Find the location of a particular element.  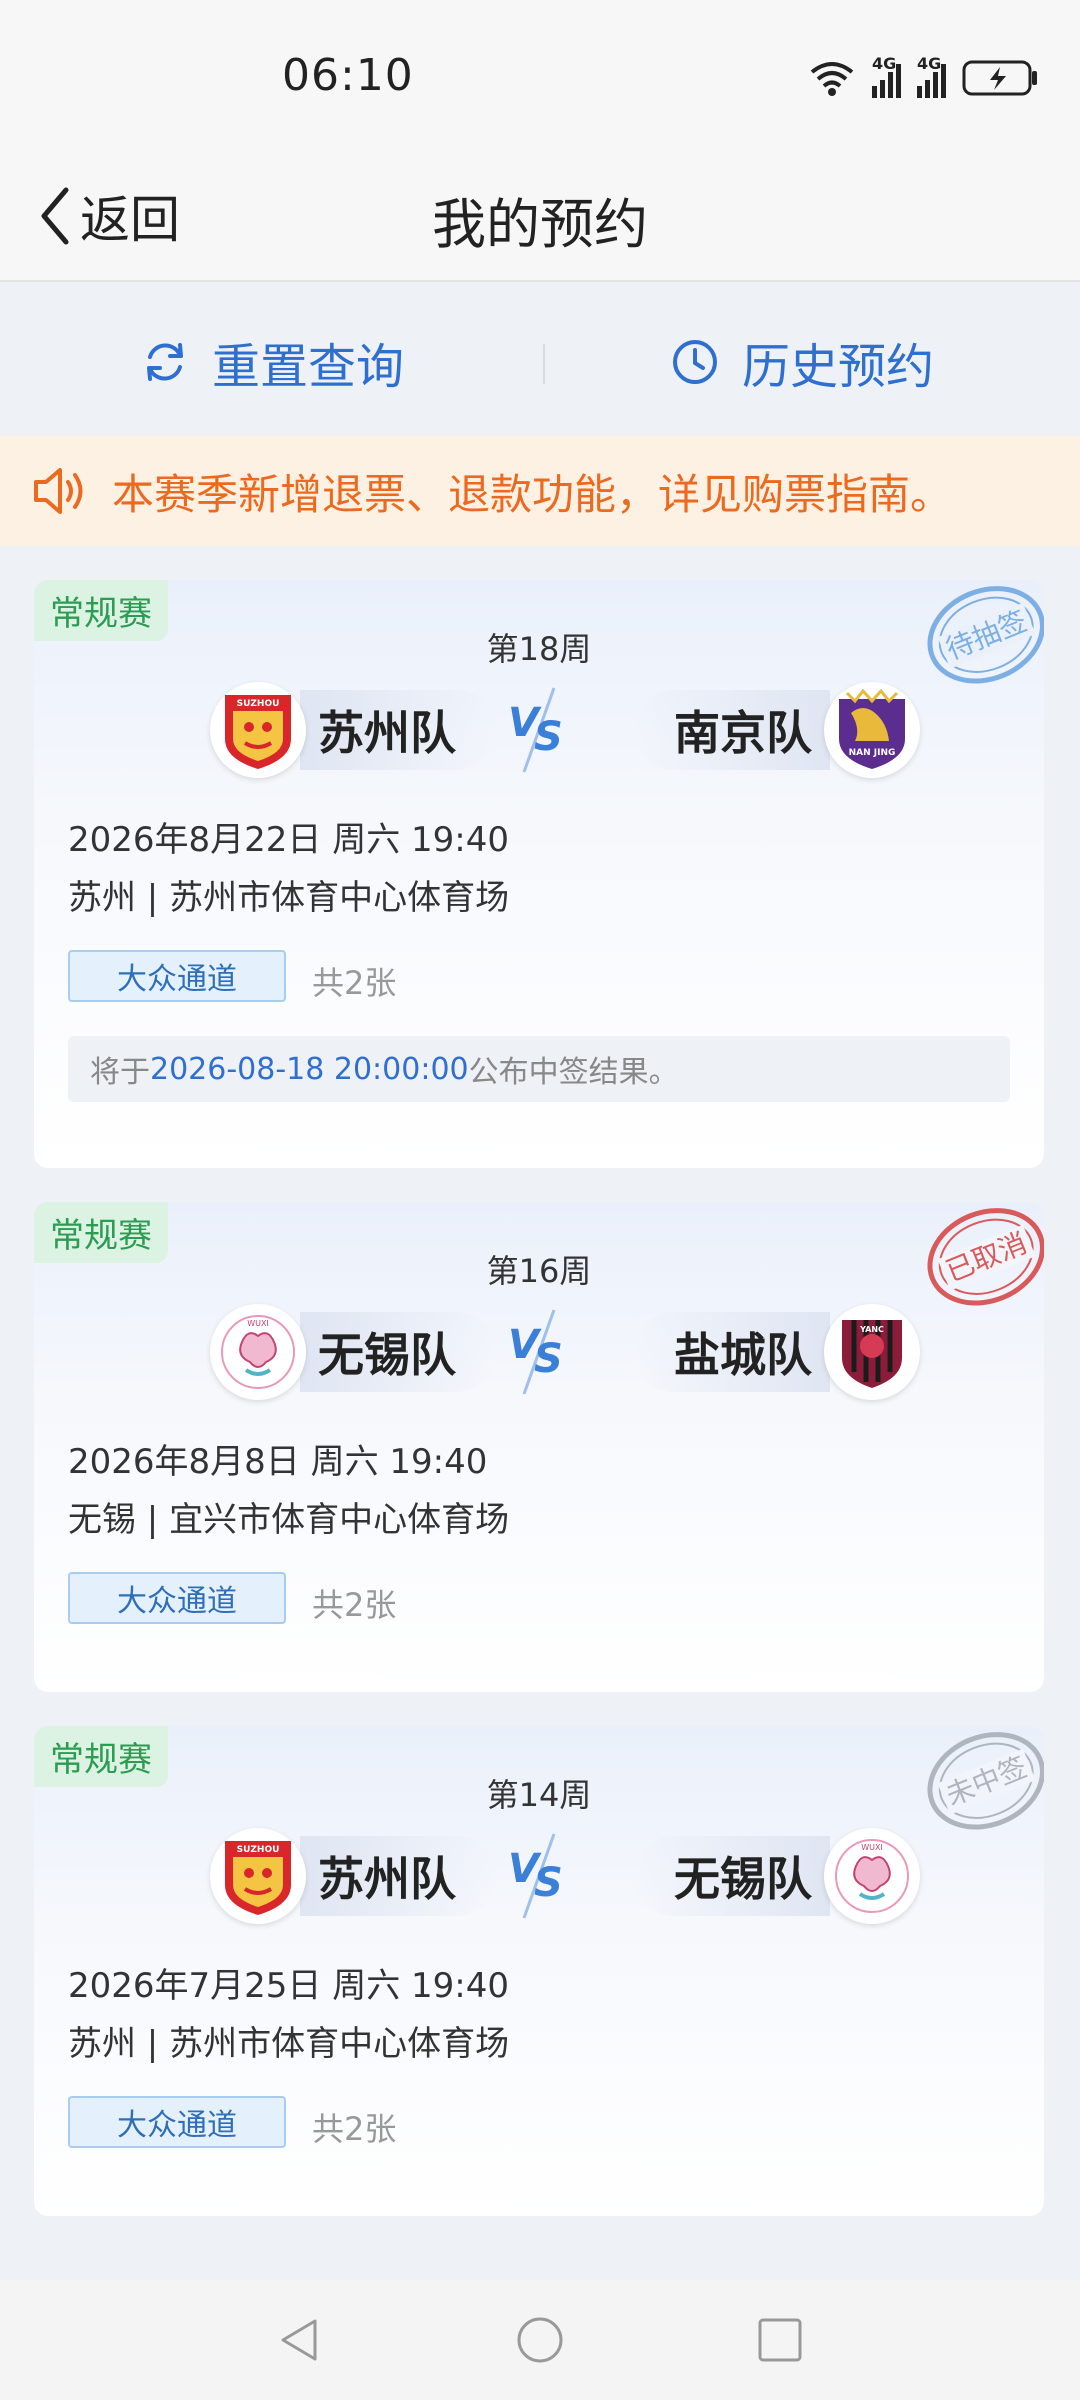

home-team-name: 无锡队 is located at coordinates (398, 1352).